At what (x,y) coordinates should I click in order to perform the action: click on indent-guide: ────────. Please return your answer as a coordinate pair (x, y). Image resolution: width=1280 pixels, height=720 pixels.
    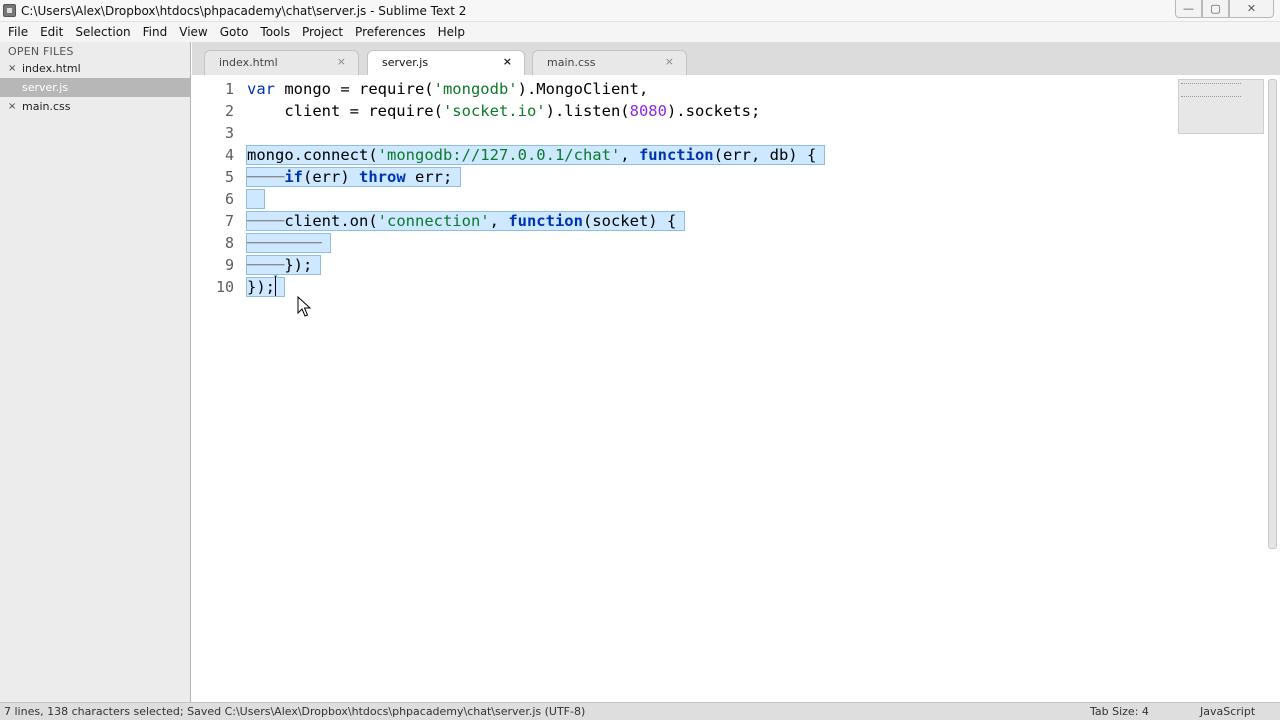
    Looking at the image, I should click on (284, 243).